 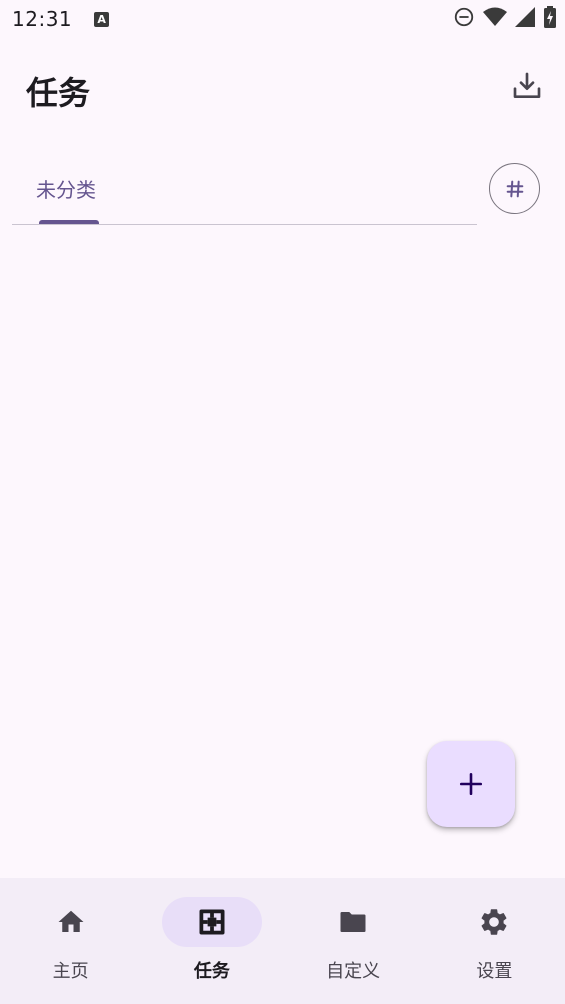 I want to click on tab-divider, so click(x=244, y=224).